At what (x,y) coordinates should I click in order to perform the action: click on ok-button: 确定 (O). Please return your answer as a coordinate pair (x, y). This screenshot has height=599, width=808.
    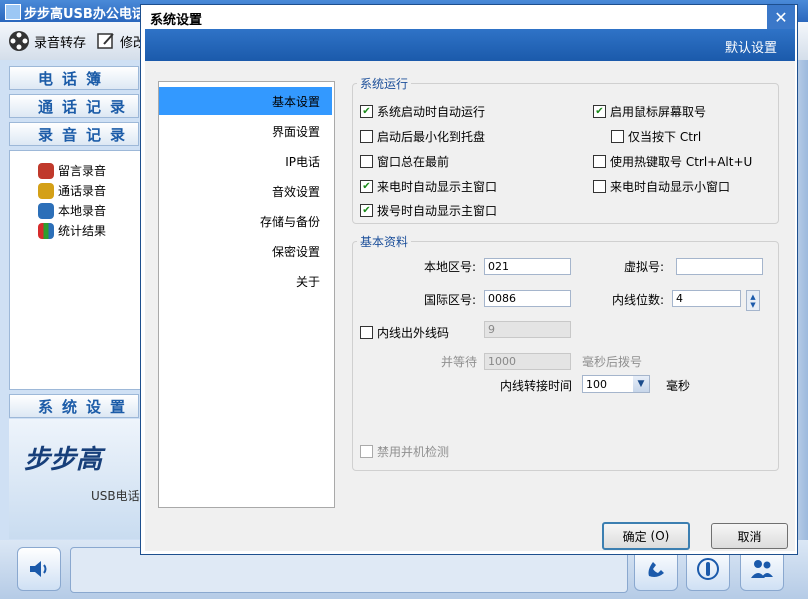
    Looking at the image, I should click on (646, 536).